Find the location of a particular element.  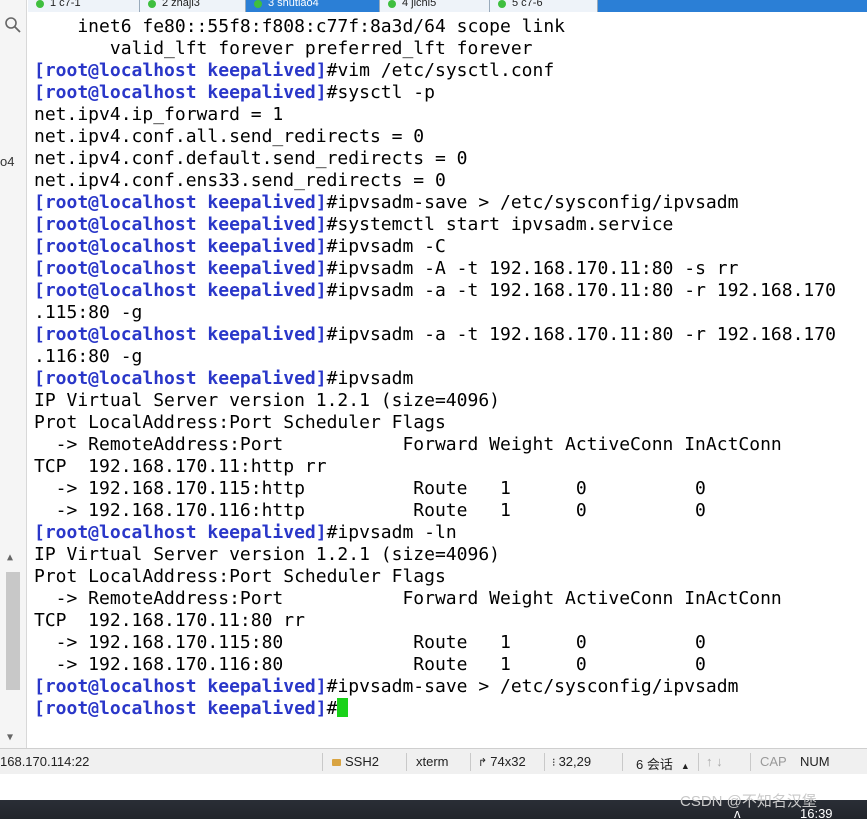

terminal-line: net.ipv4.conf.all.send_redirects = 0 is located at coordinates (449, 137).